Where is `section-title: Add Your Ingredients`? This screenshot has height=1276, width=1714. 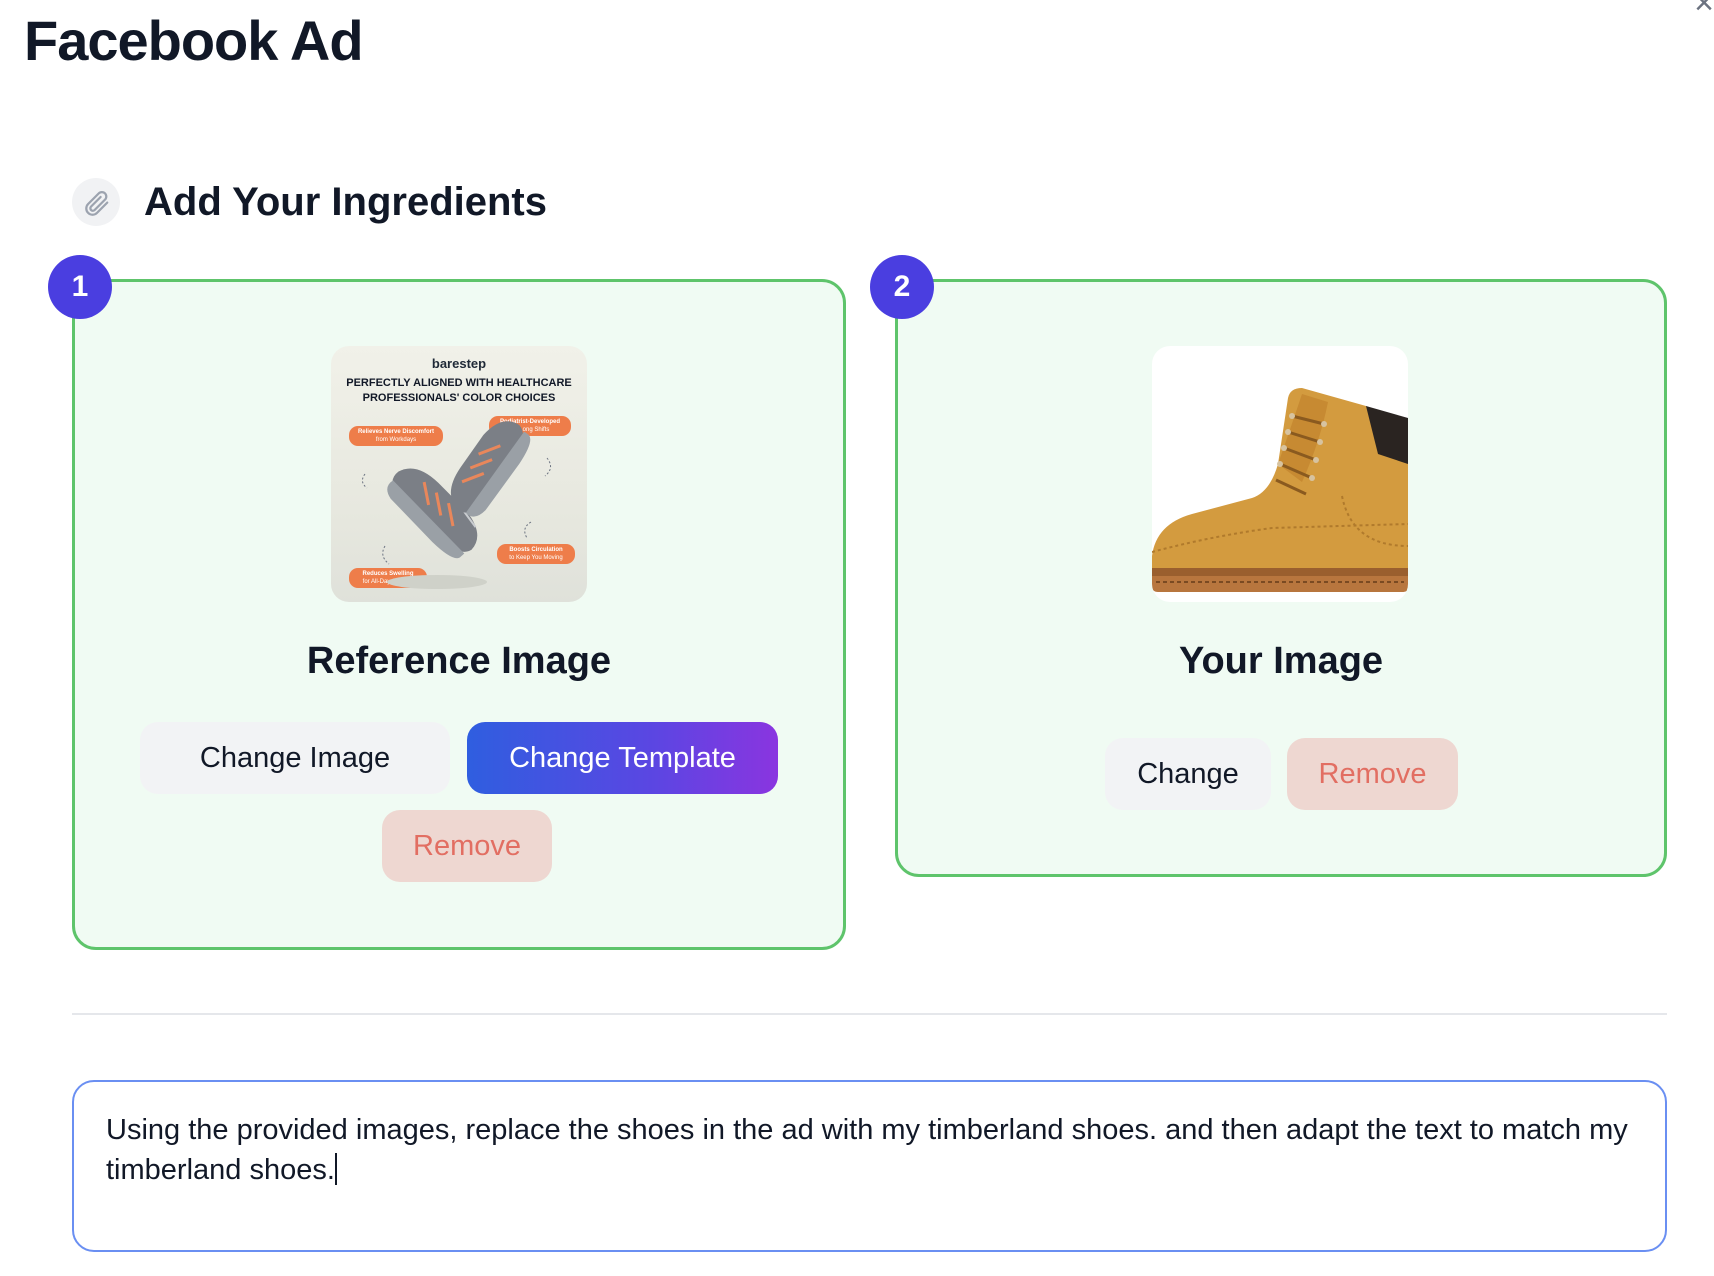 section-title: Add Your Ingredients is located at coordinates (345, 201).